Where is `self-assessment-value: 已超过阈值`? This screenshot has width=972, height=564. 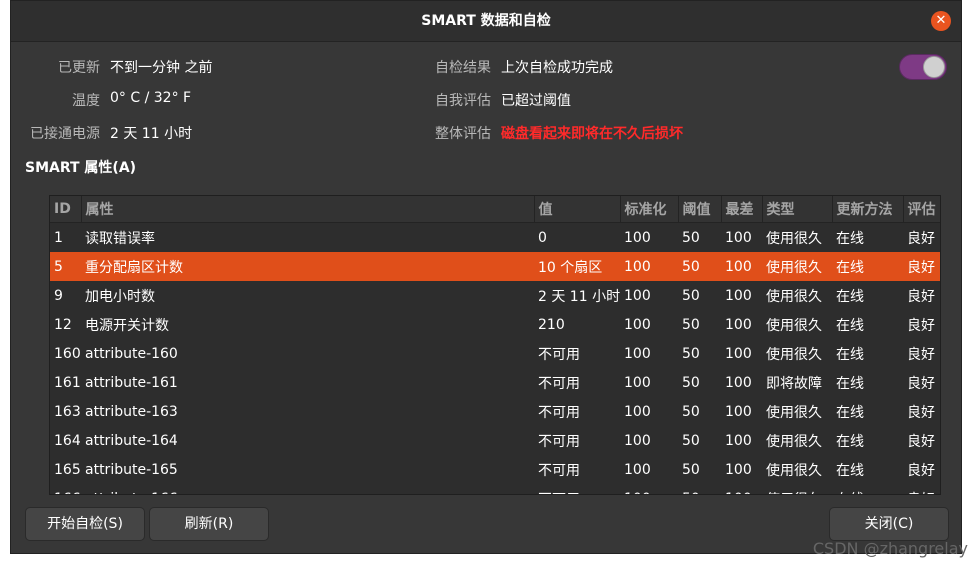 self-assessment-value: 已超过阈值 is located at coordinates (536, 101).